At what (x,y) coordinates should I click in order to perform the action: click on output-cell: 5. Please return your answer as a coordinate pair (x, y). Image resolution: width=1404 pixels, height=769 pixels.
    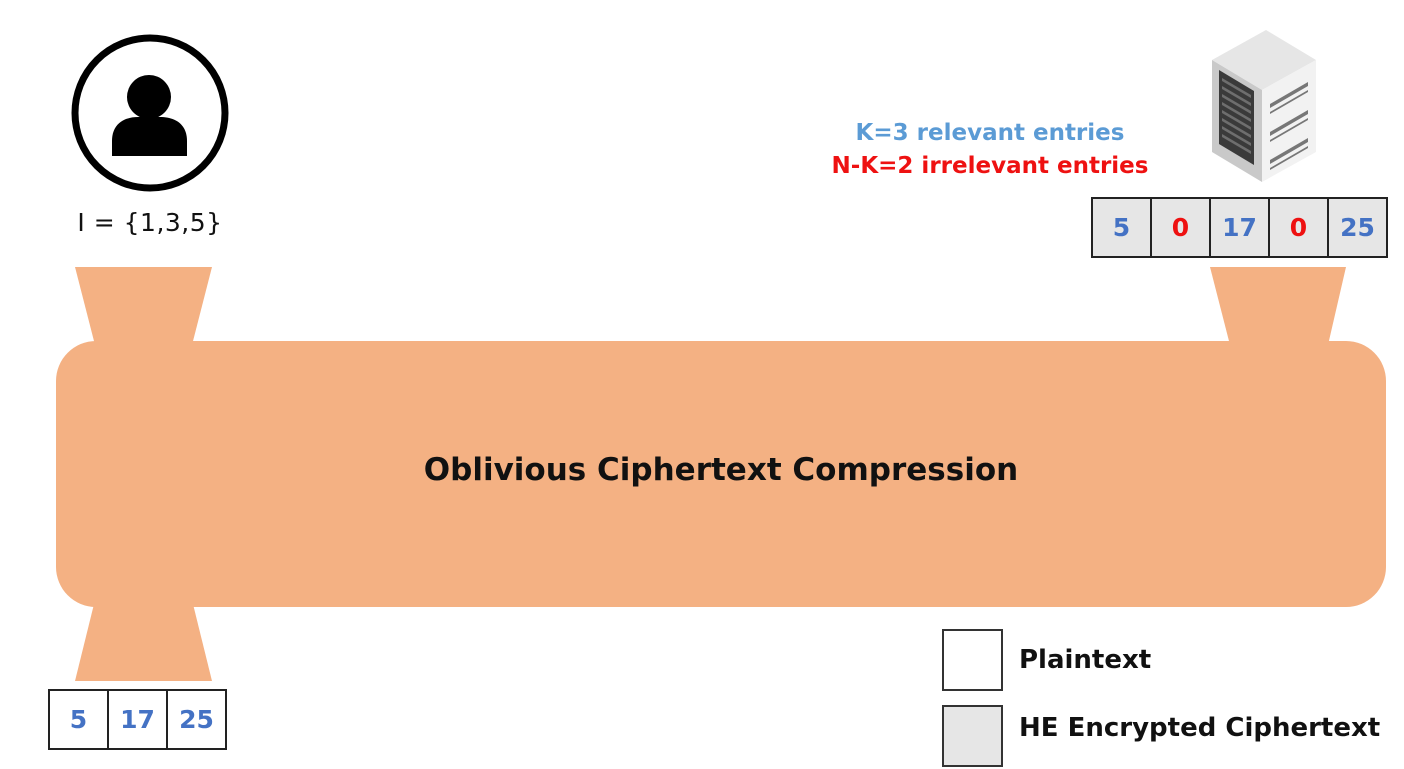
    Looking at the image, I should click on (78, 719).